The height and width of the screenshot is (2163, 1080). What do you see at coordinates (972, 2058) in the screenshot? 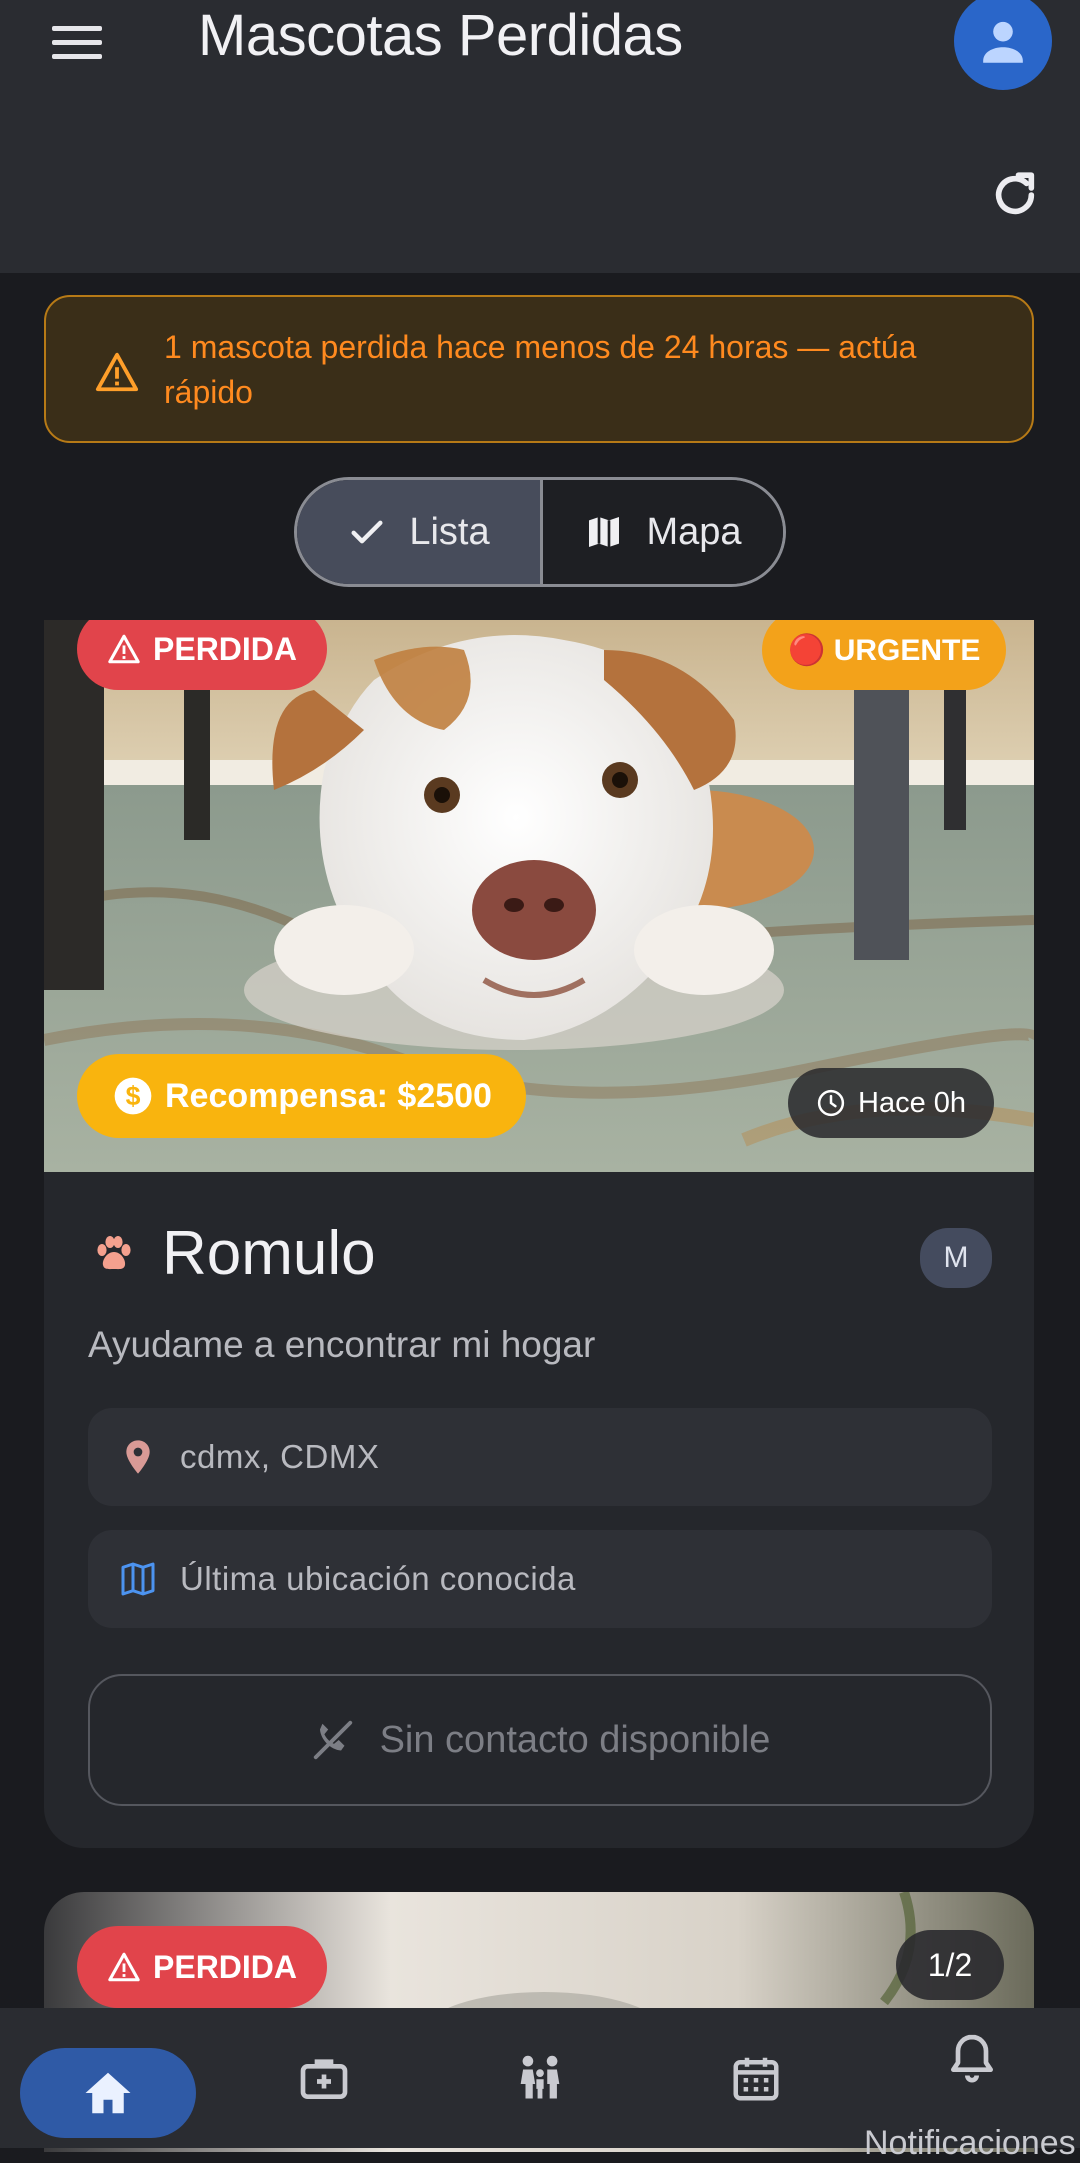
I see `bell-icon` at bounding box center [972, 2058].